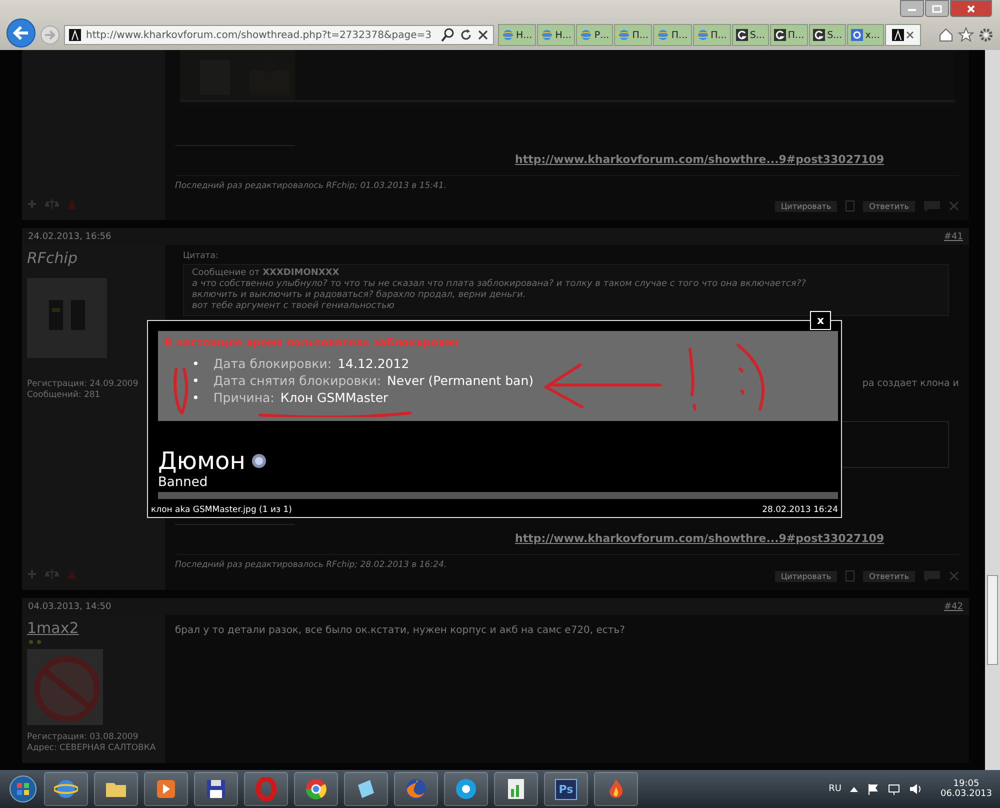  What do you see at coordinates (297, 380) in the screenshot?
I see `ban-detail-label: Дата снятия блокировки:` at bounding box center [297, 380].